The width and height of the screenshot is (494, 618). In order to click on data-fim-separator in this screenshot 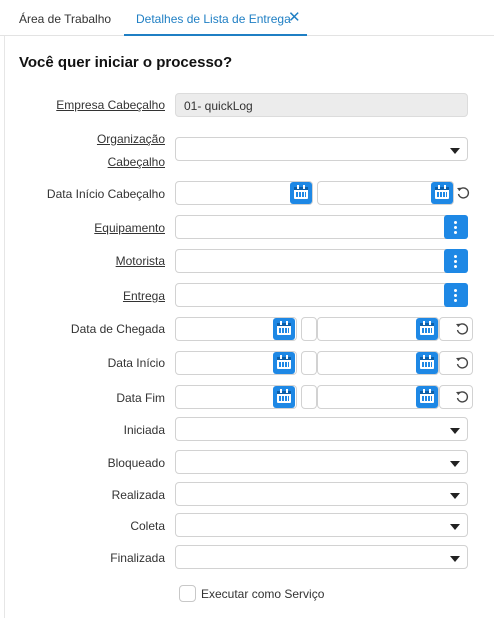, I will do `click(309, 397)`.